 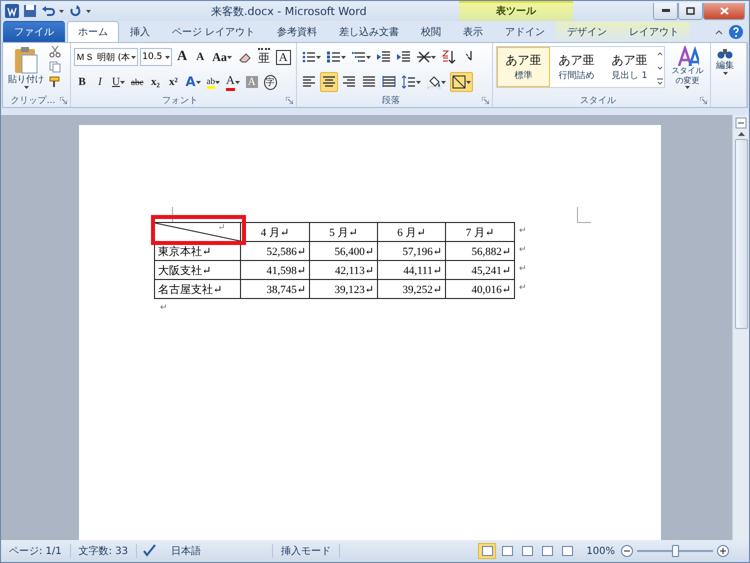 I want to click on word-logo-icon, so click(x=12, y=11).